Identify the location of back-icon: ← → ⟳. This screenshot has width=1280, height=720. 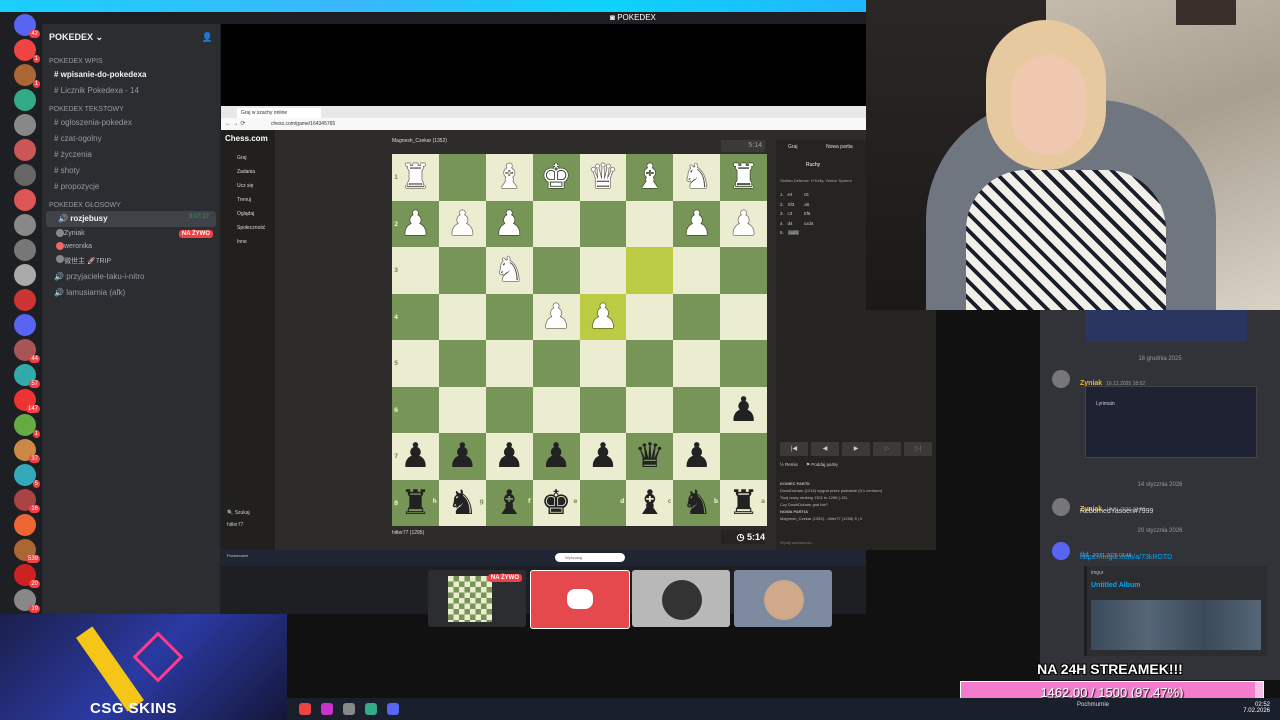
(235, 123).